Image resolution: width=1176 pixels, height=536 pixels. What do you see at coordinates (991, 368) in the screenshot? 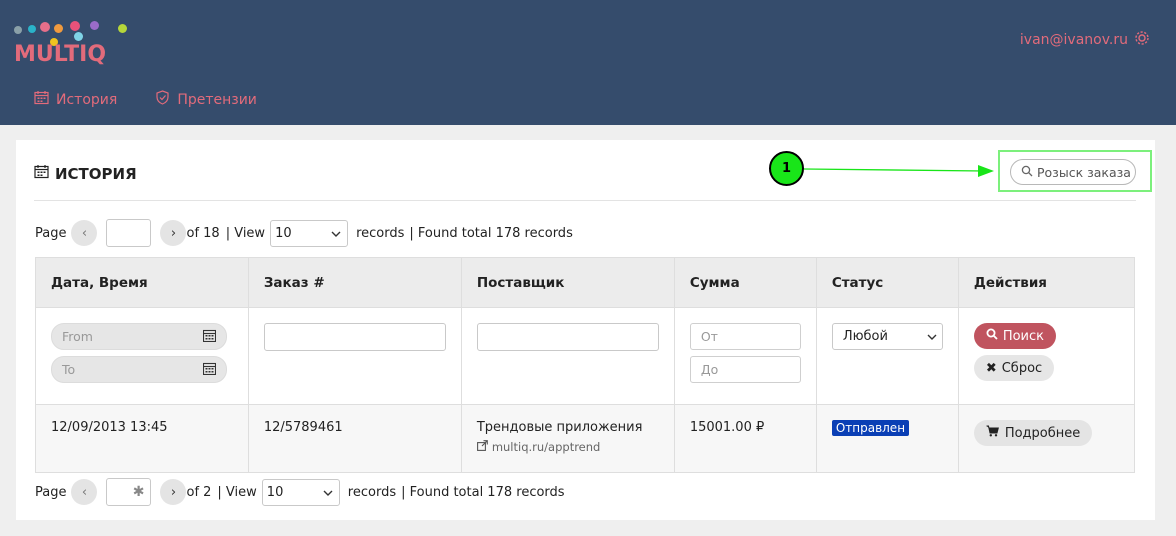
I see `close-icon: ✖` at bounding box center [991, 368].